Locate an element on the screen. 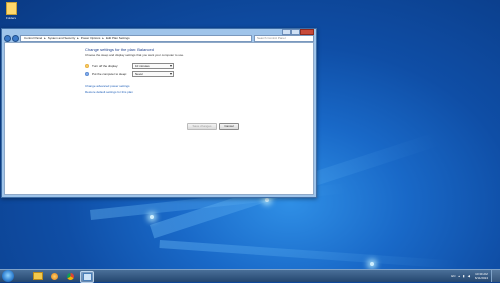 This screenshot has width=500, height=283. chrome-icon is located at coordinates (70, 276).